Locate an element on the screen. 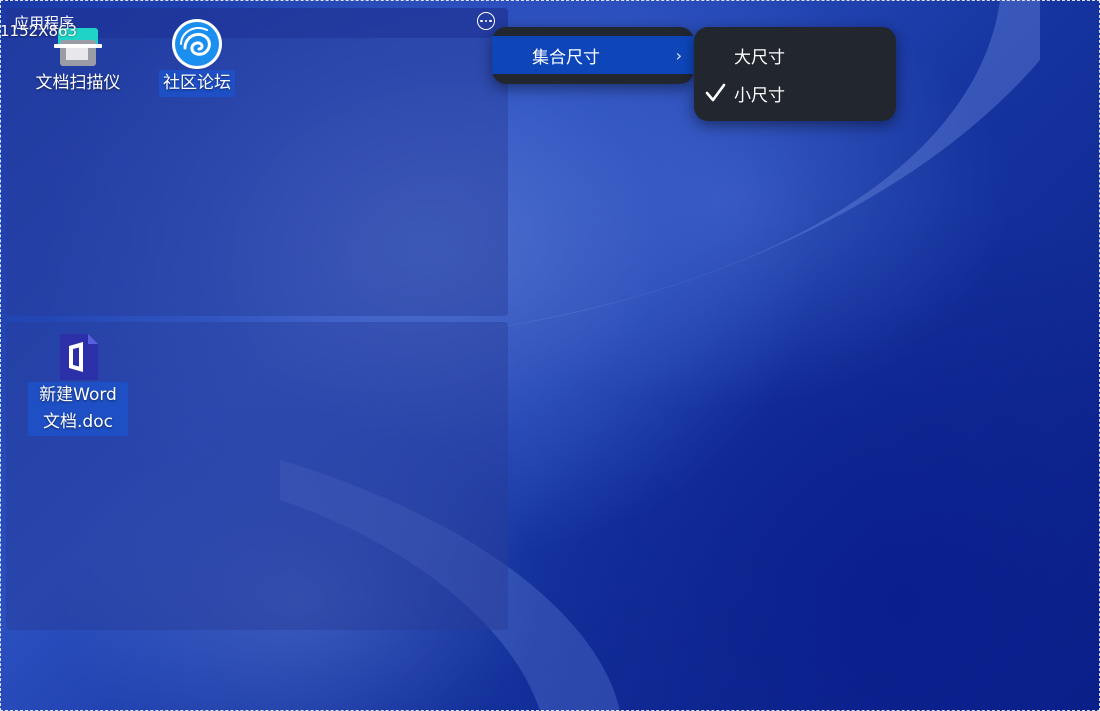  submenu-item-label: 大尺寸 is located at coordinates (759, 57).